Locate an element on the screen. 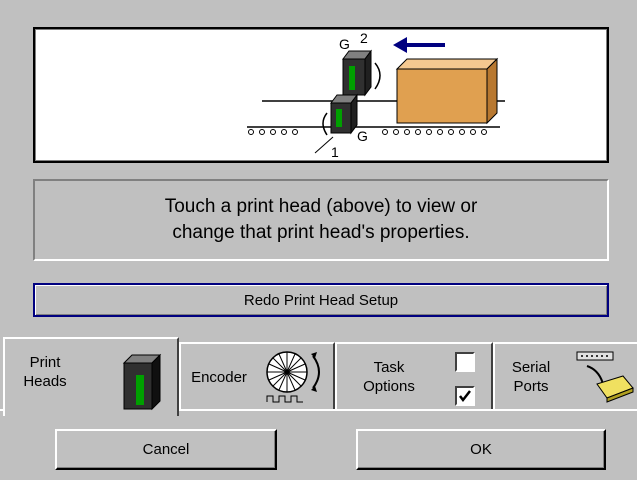 This screenshot has width=637, height=480. head1-label: G is located at coordinates (362, 136).